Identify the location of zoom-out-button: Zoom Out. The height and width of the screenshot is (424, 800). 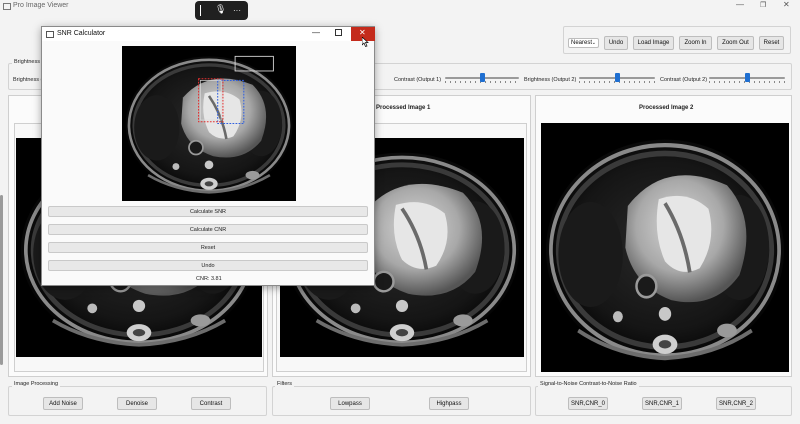
(735, 43).